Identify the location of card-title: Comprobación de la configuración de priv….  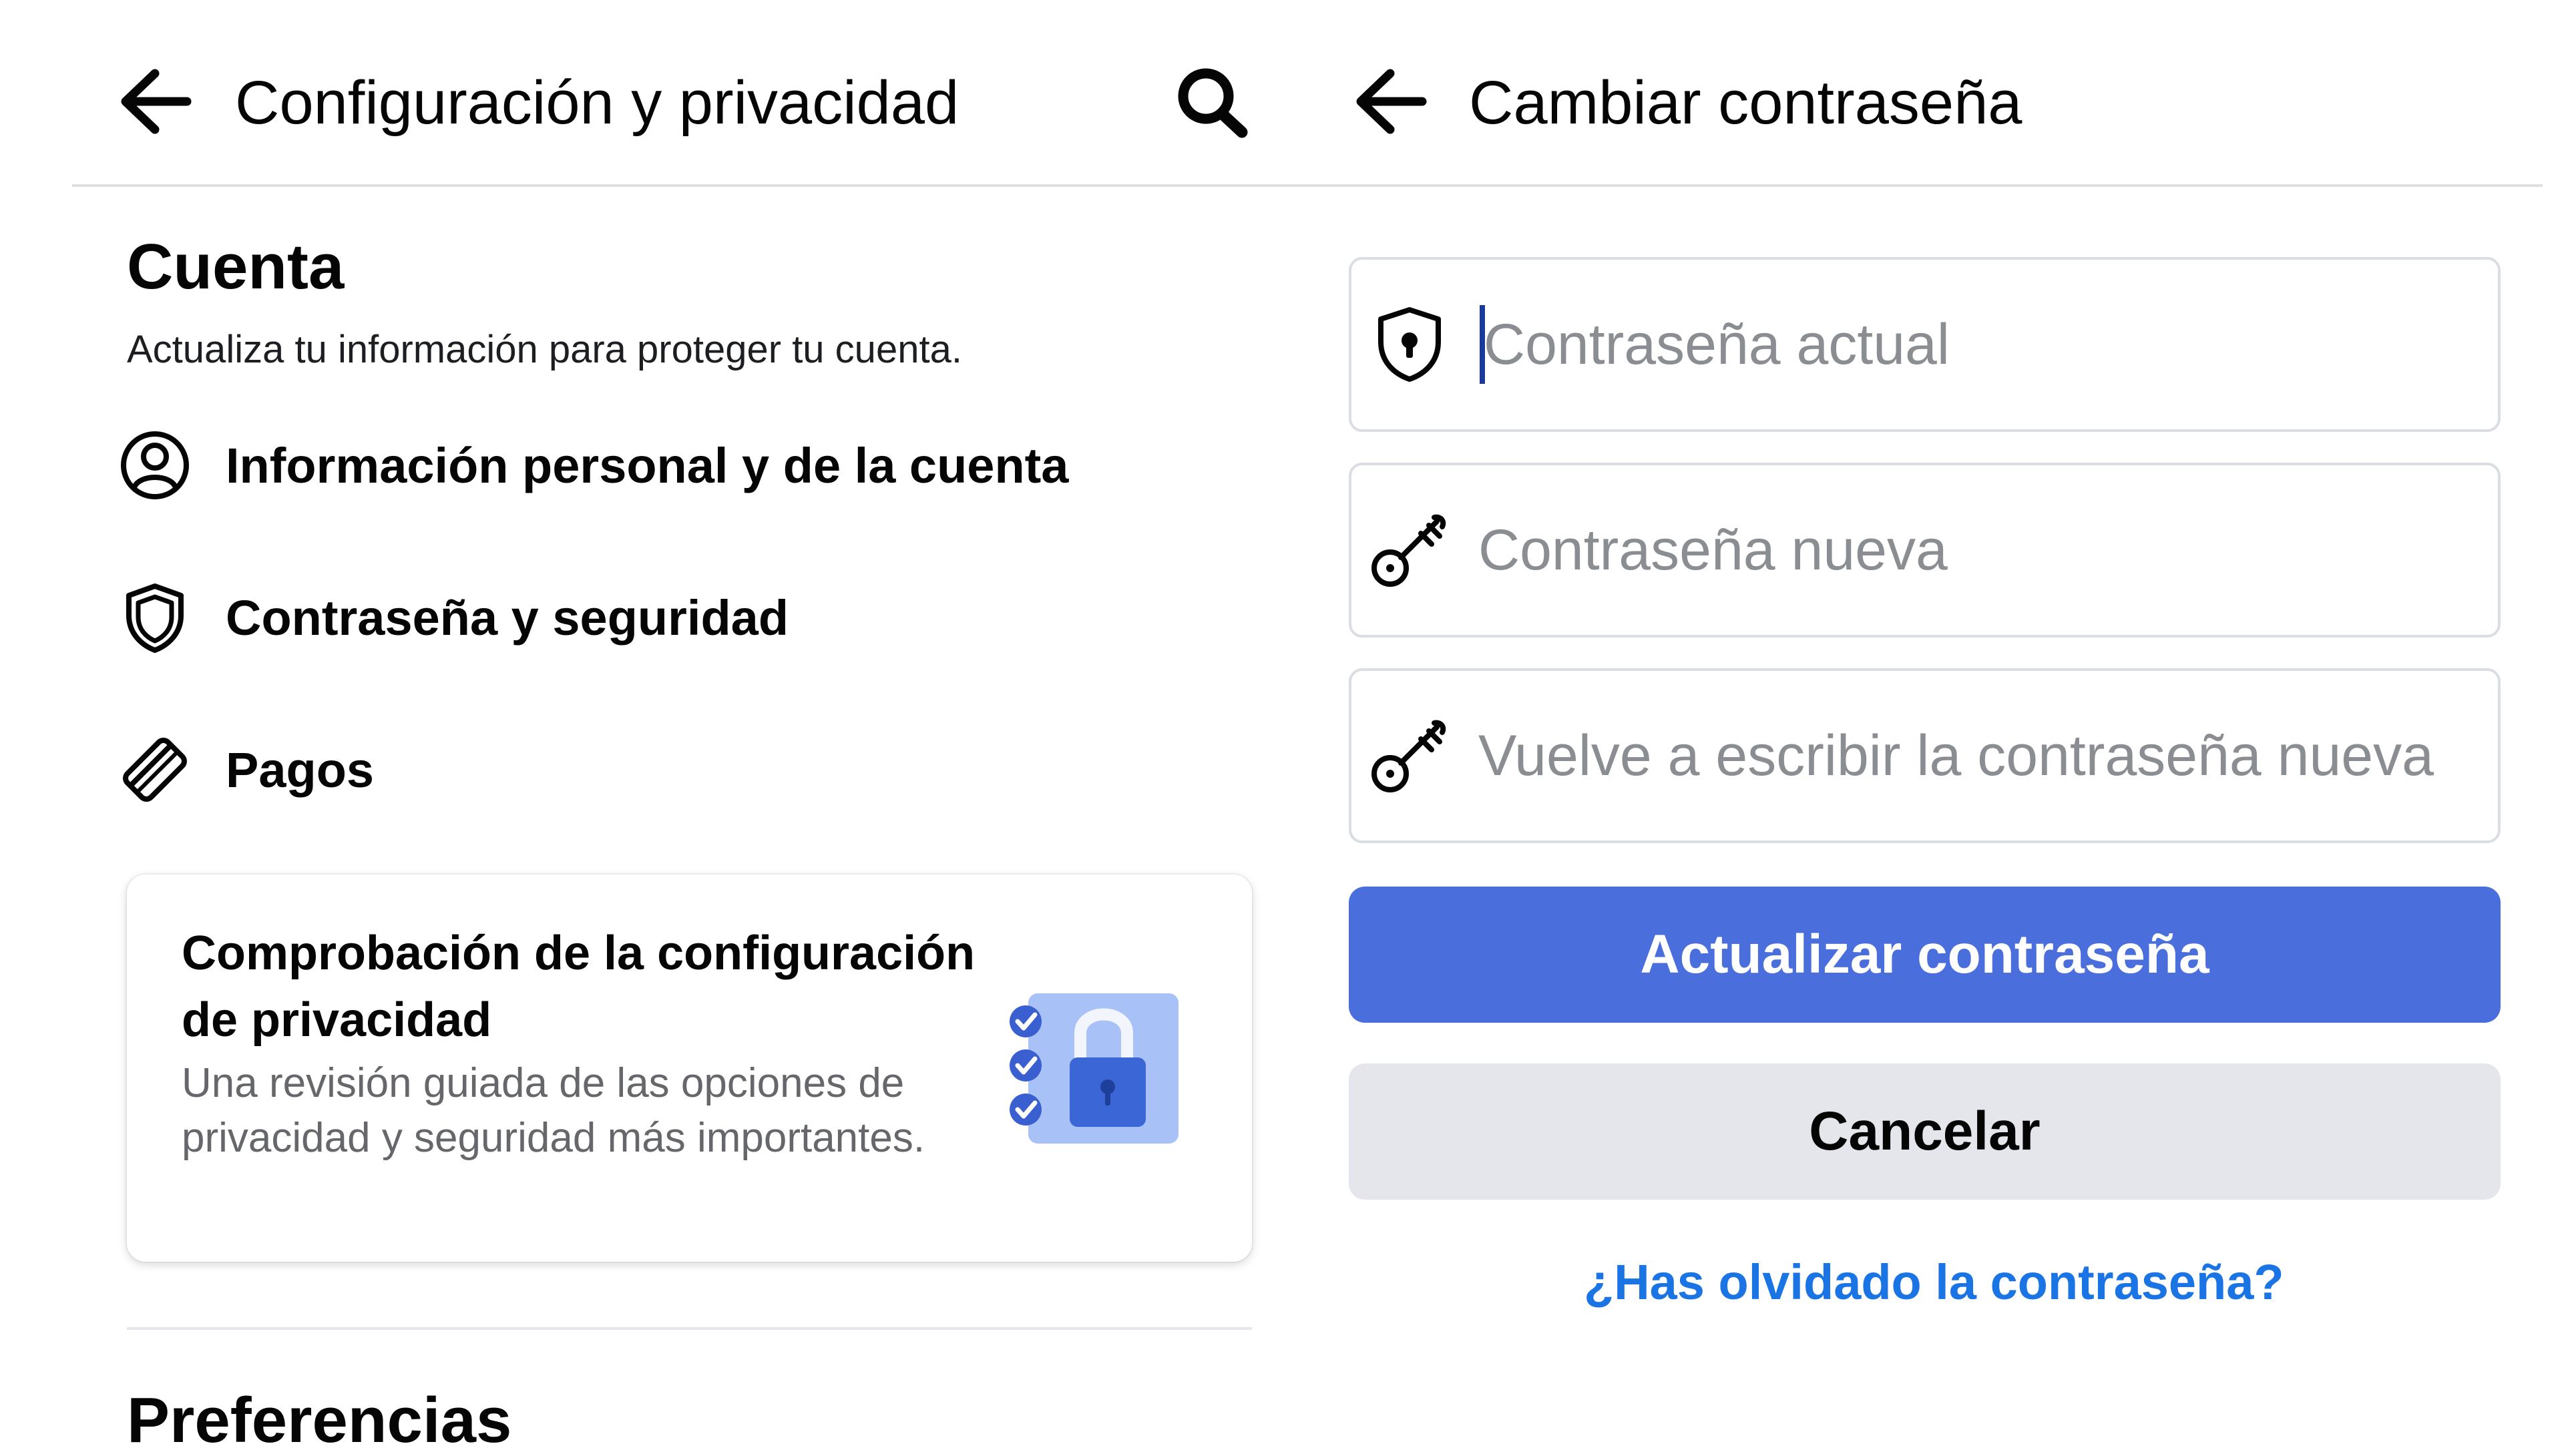
(579, 987).